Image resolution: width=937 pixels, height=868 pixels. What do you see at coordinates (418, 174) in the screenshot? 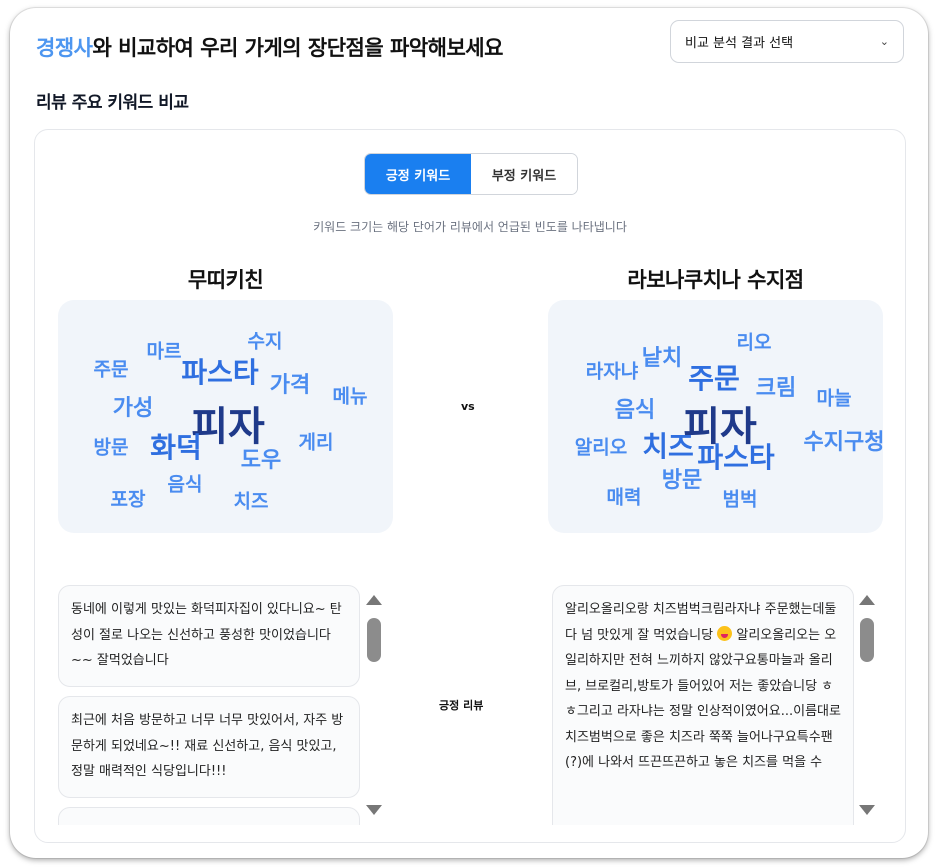
I see `positive-keywords-button: 긍정 키워드` at bounding box center [418, 174].